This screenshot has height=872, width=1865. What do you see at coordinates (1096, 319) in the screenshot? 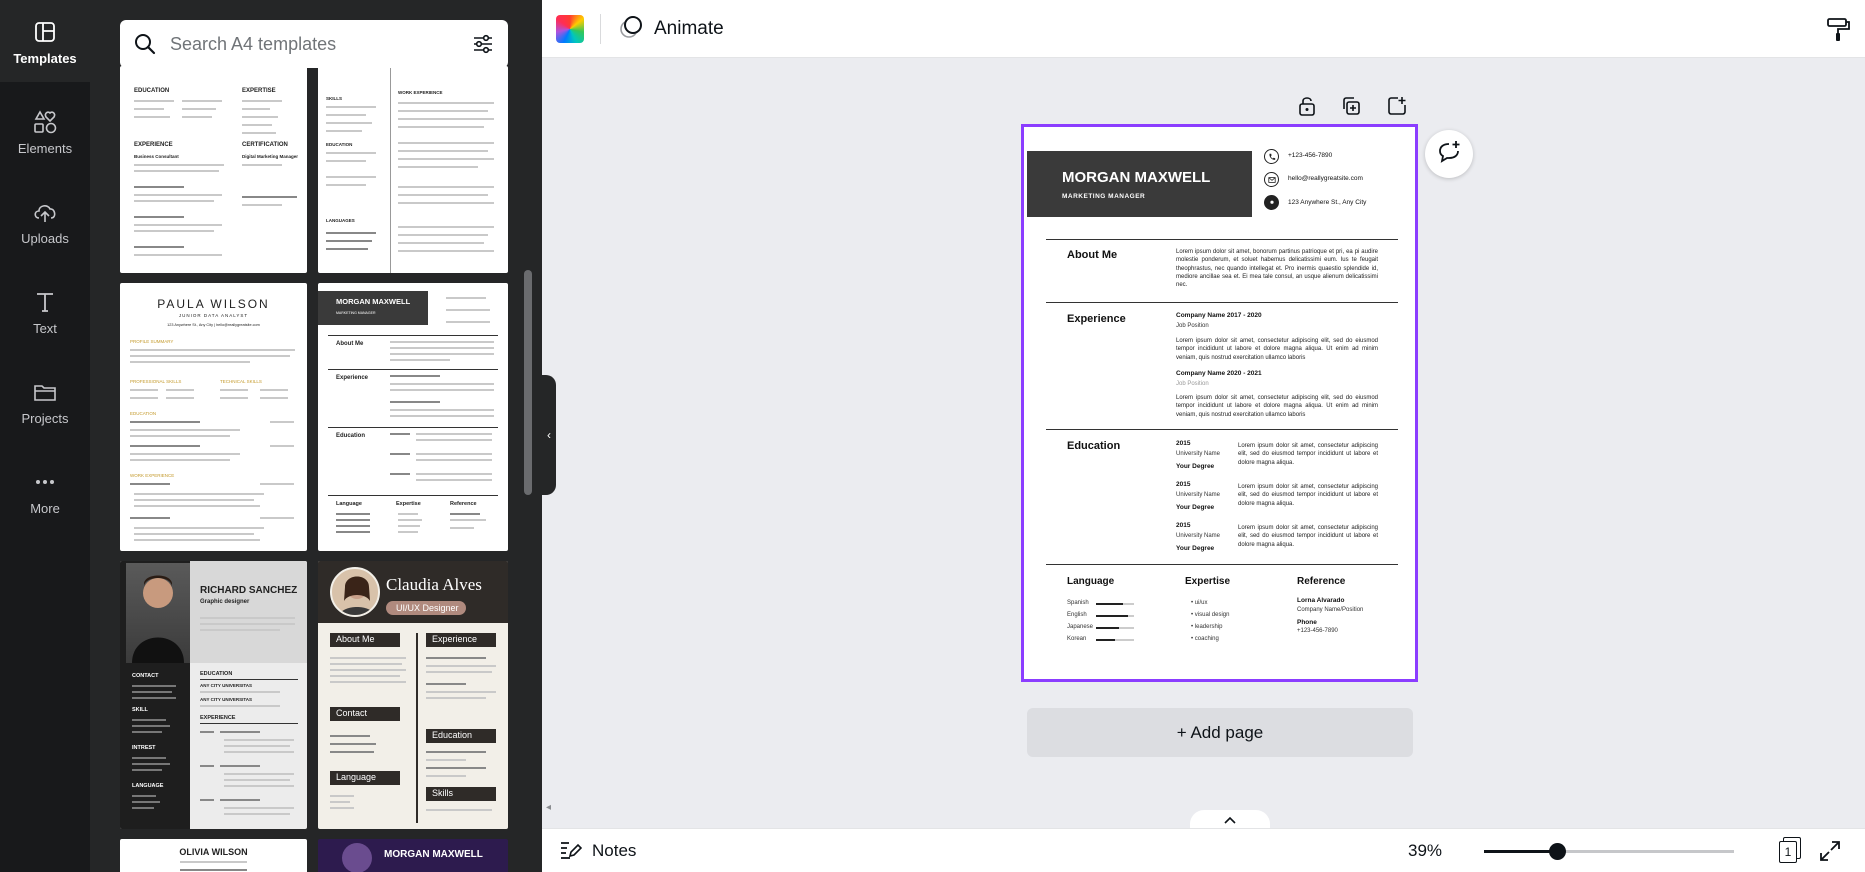
I see `experience-title: Experience` at bounding box center [1096, 319].